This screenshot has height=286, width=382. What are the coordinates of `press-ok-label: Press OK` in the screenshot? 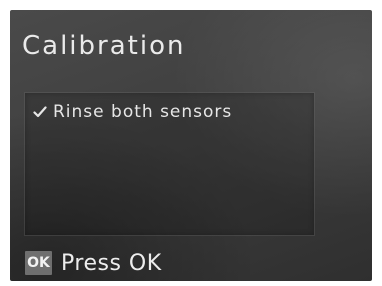 It's located at (111, 263).